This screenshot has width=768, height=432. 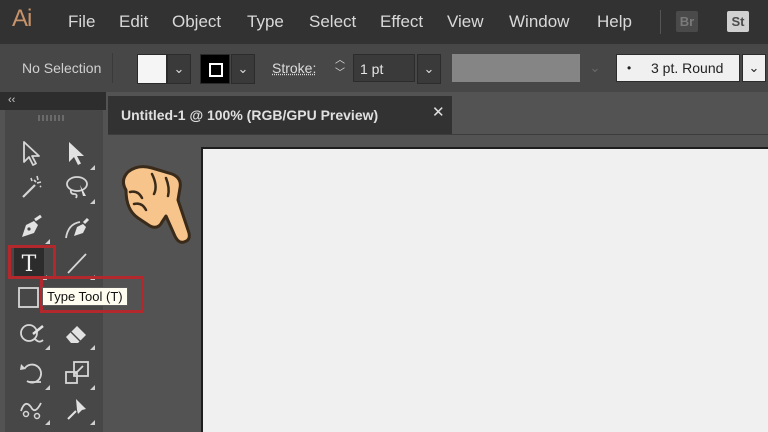 I want to click on stroke-swatch, so click(x=215, y=69).